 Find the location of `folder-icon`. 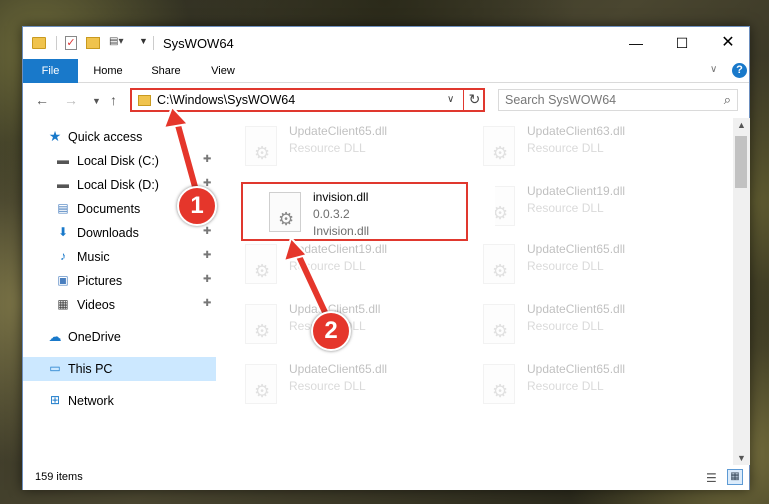

folder-icon is located at coordinates (144, 100).